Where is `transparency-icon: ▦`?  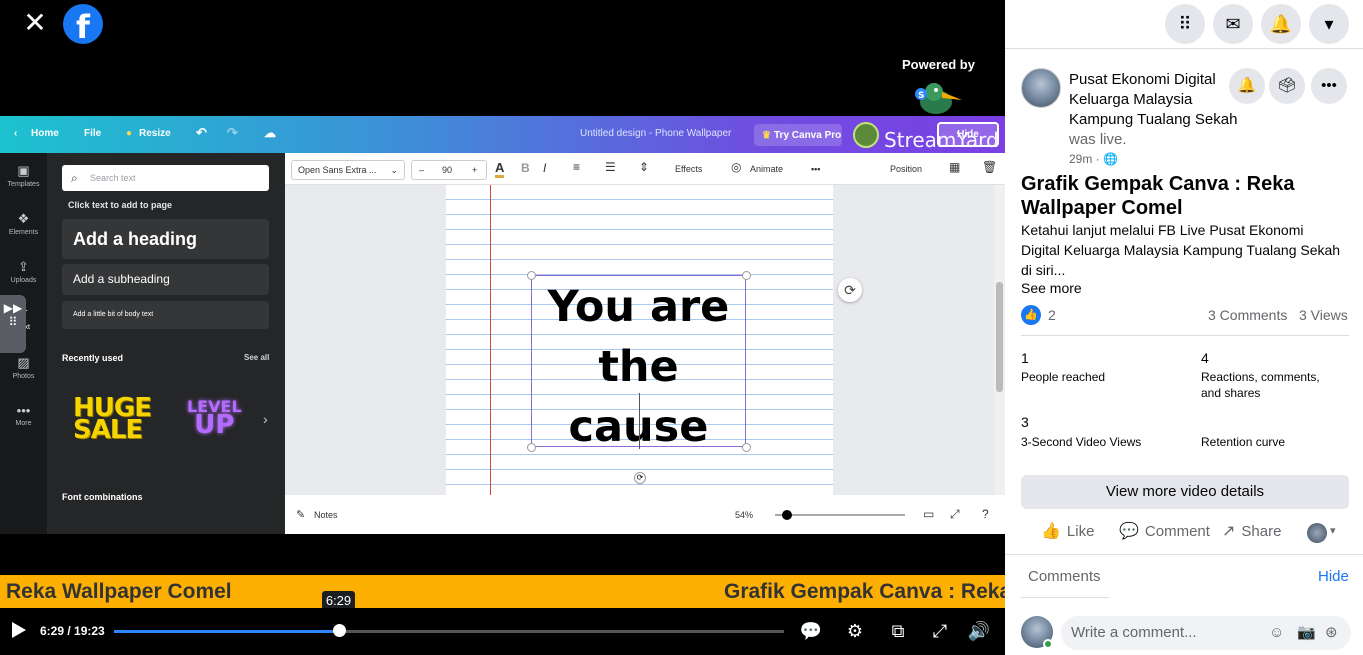 transparency-icon: ▦ is located at coordinates (954, 167).